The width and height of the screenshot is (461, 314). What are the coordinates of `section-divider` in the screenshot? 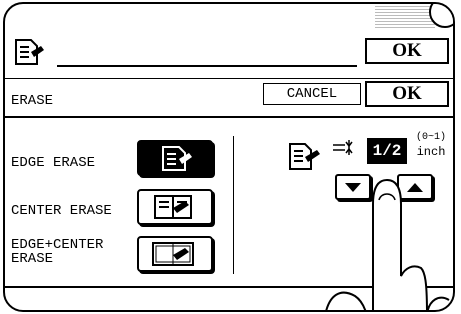 It's located at (233, 205).